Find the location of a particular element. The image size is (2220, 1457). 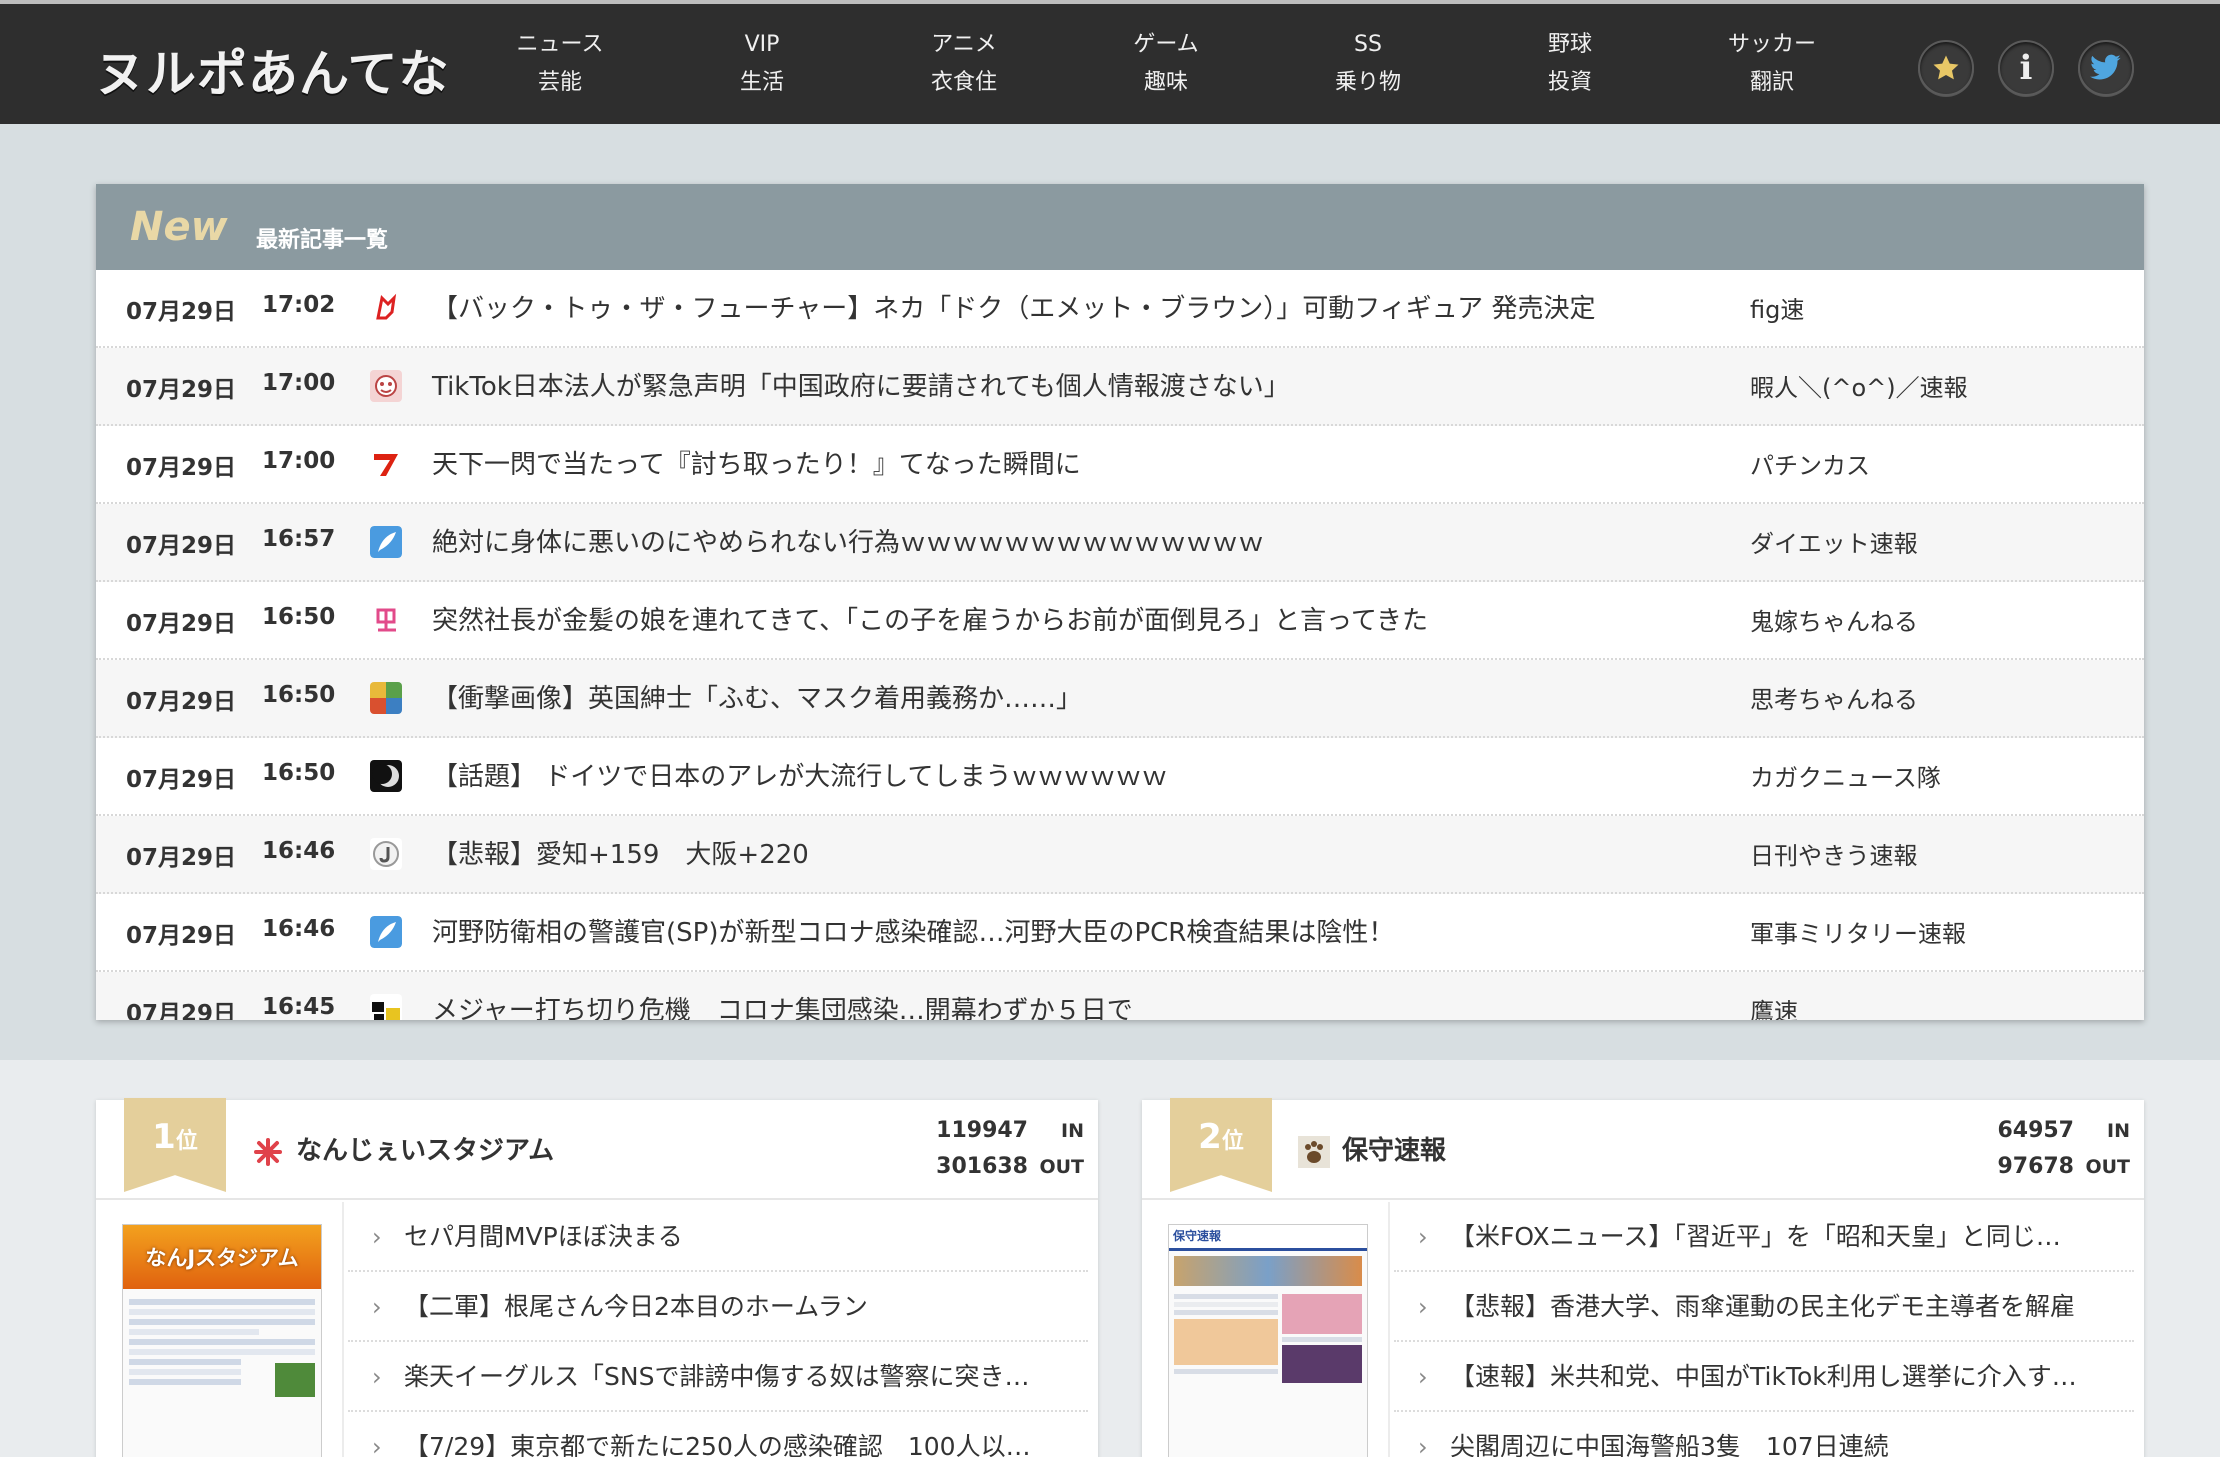

nav-bottom-label: 乗り物 is located at coordinates (1368, 83).